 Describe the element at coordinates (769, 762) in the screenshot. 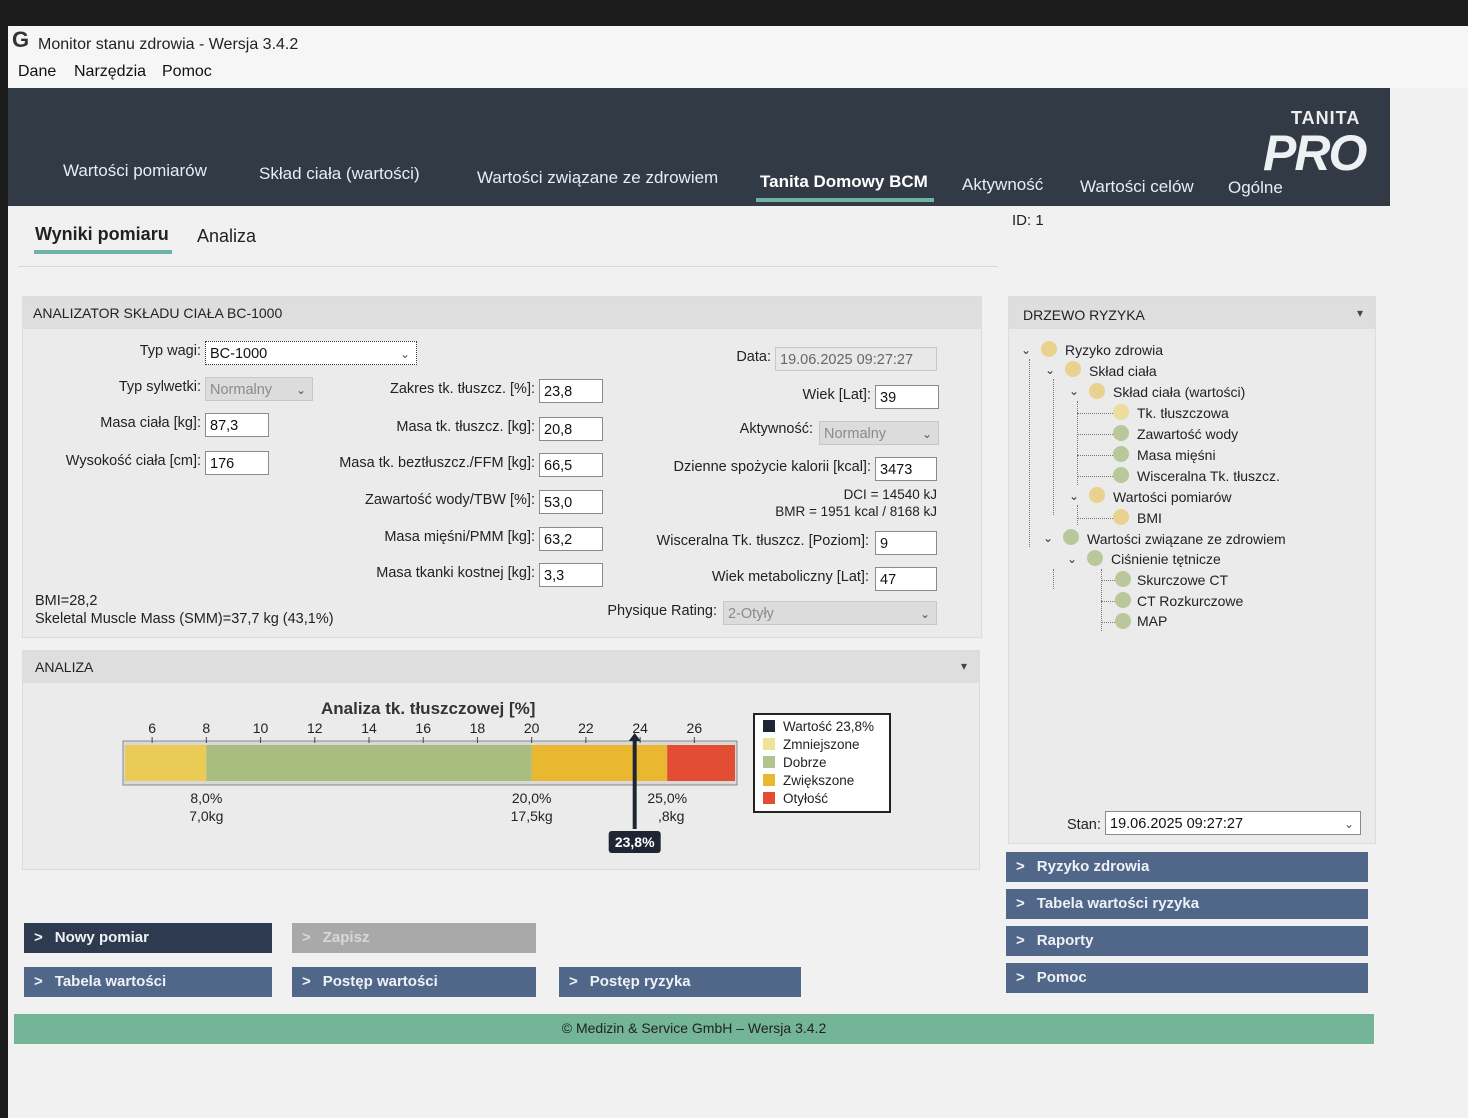

I see `legend-swatch` at that location.